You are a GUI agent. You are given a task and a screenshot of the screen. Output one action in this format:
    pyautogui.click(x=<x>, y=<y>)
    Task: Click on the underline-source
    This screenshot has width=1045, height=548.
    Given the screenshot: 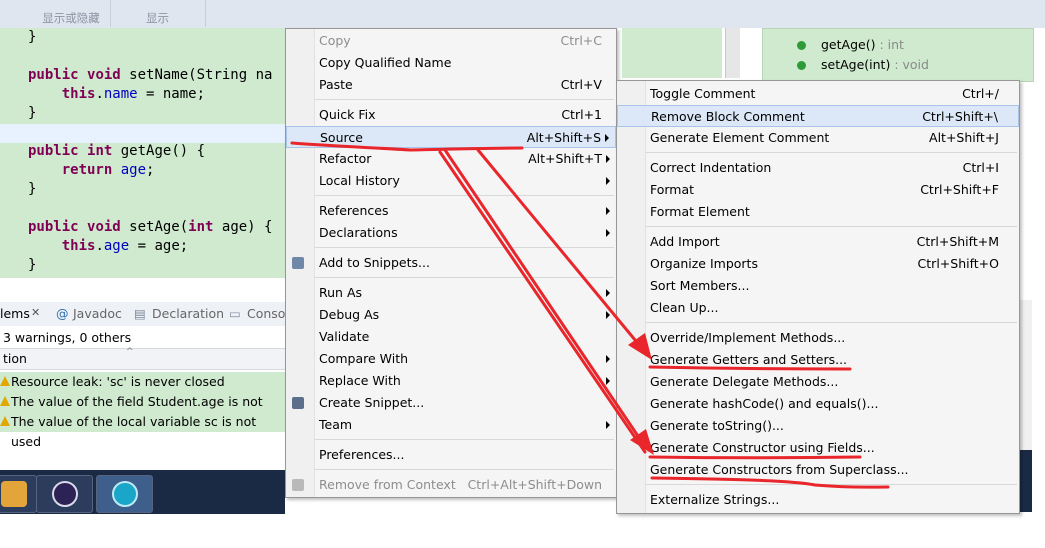 What is the action you would take?
    pyautogui.click(x=407, y=146)
    